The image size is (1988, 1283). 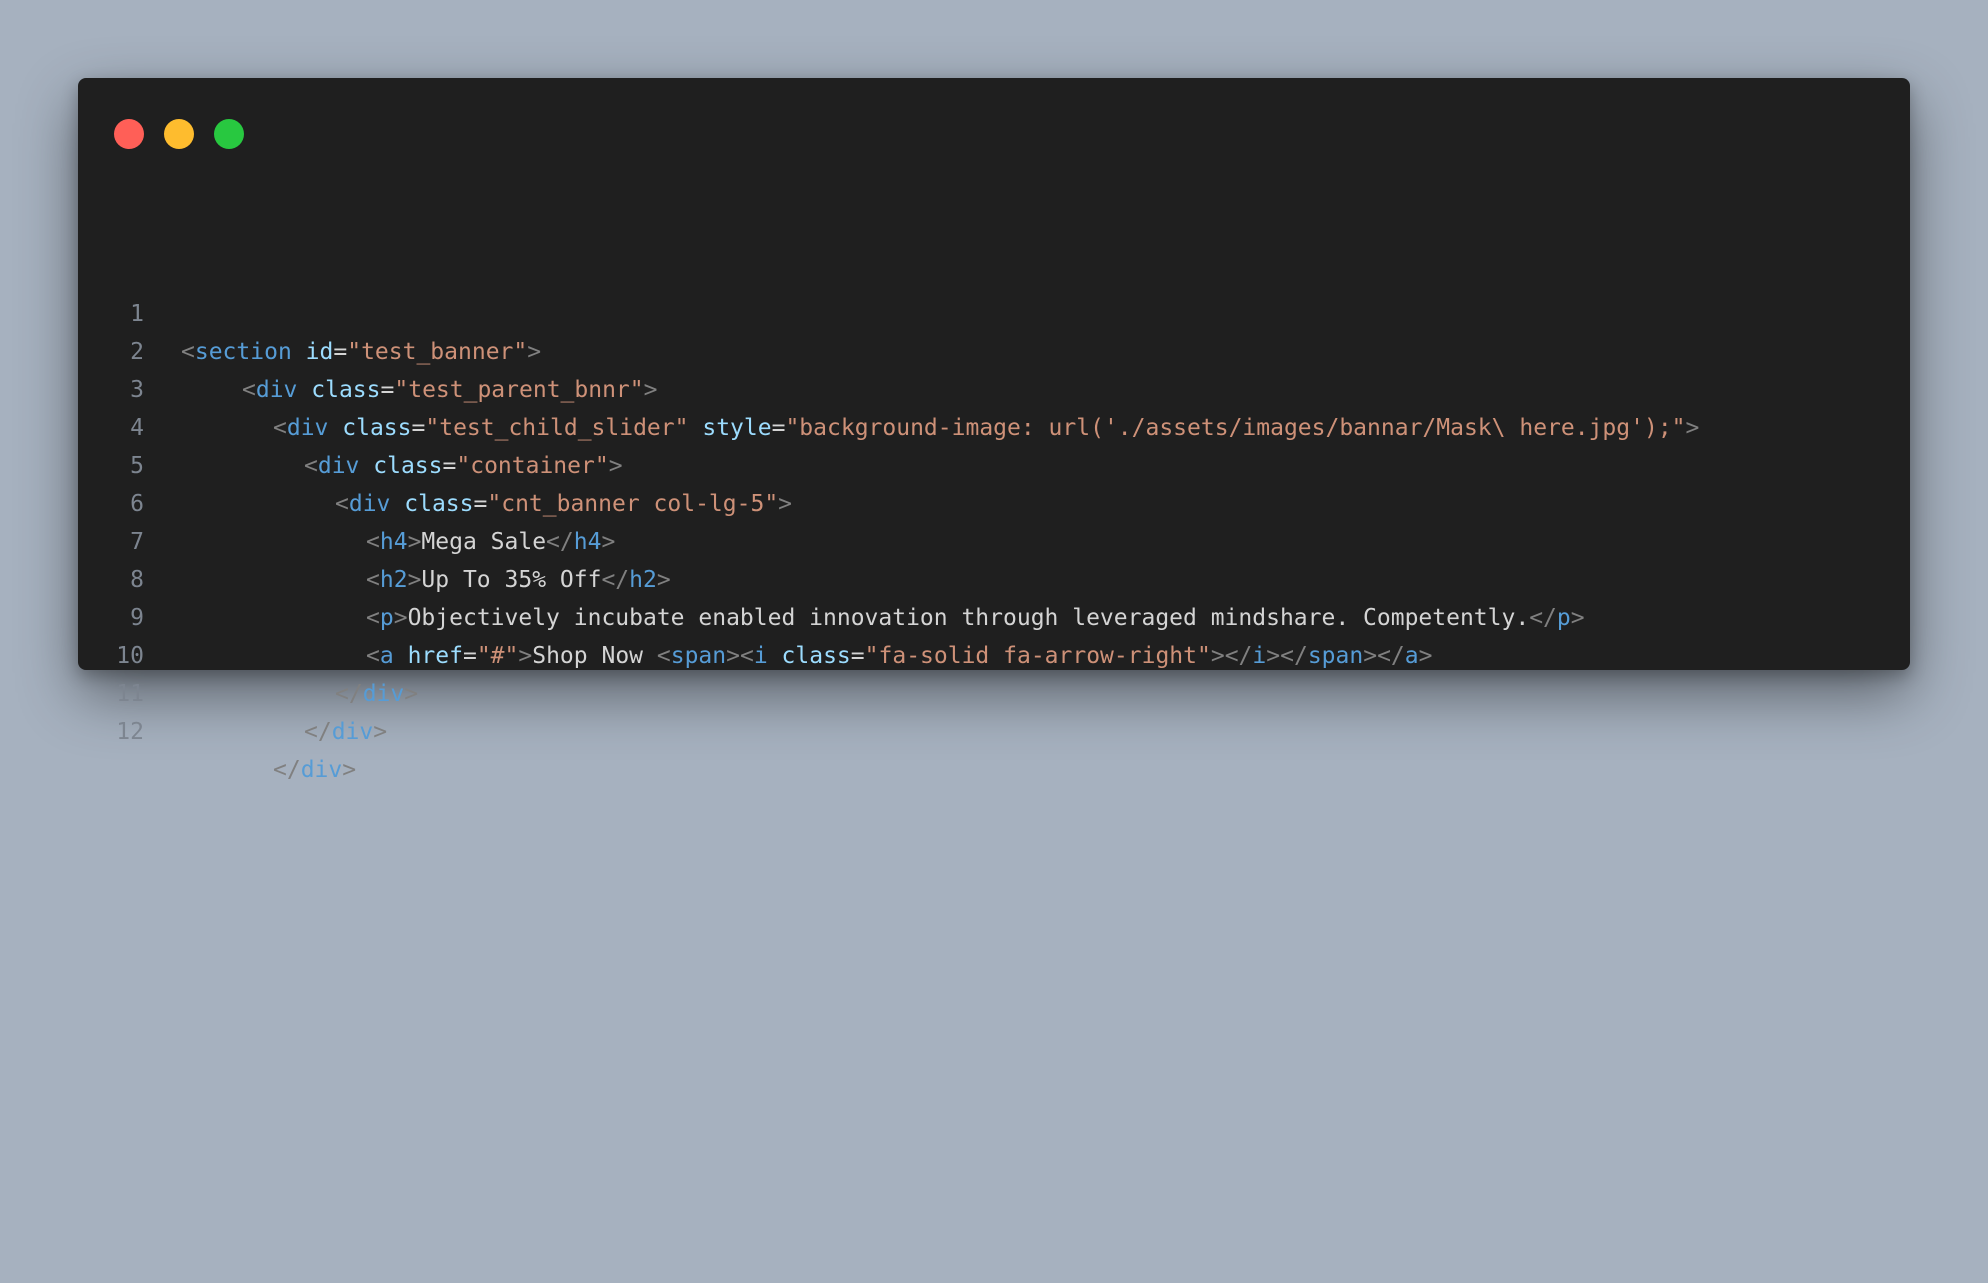 What do you see at coordinates (393, 542) in the screenshot?
I see `code-token: h4` at bounding box center [393, 542].